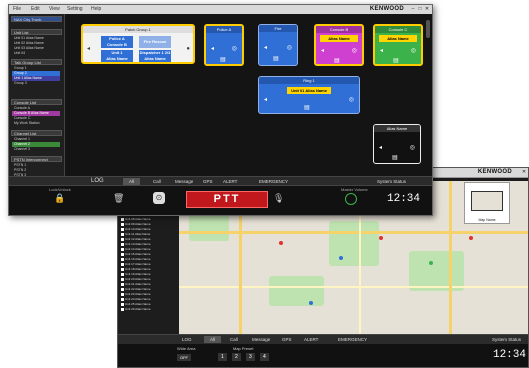 The height and width of the screenshot is (368, 529). What do you see at coordinates (149, 289) in the screenshot?
I see `list-item: Unit 22 Alias Name` at bounding box center [149, 289].